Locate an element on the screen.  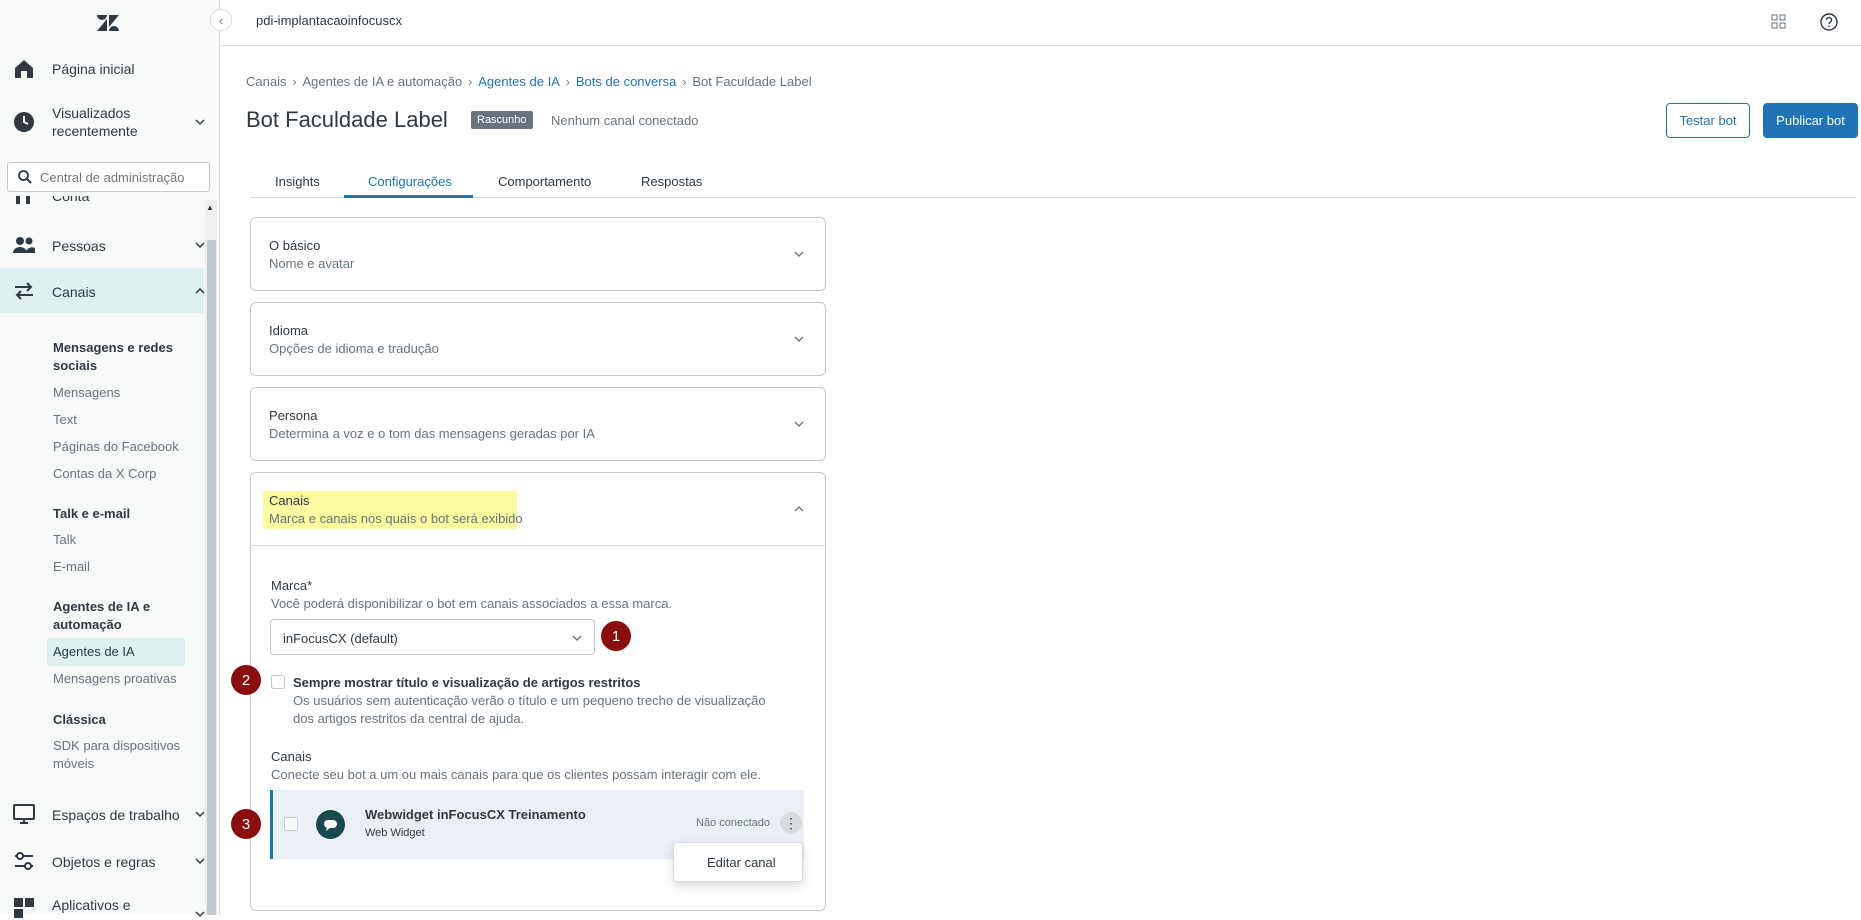
help-icon is located at coordinates (1829, 22).